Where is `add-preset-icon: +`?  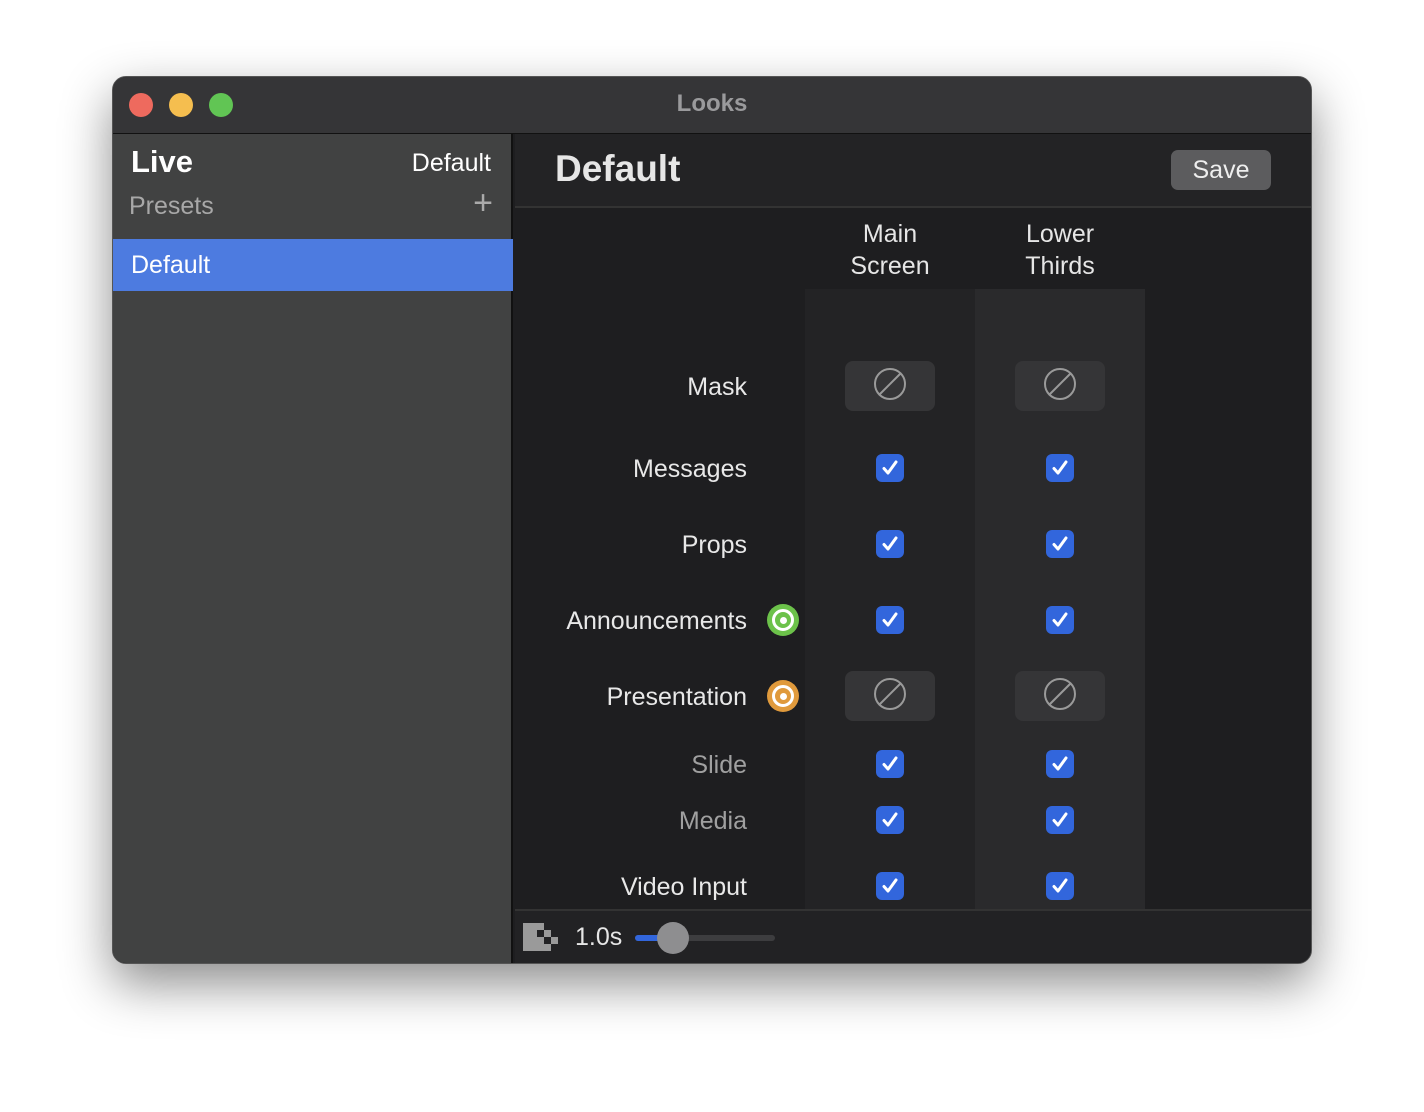 add-preset-icon: + is located at coordinates (483, 203).